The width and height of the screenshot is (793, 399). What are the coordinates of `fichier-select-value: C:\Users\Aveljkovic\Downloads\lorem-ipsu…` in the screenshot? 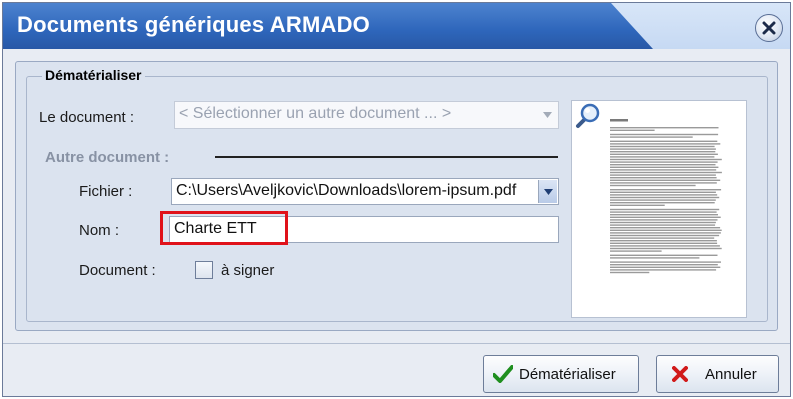 It's located at (346, 190).